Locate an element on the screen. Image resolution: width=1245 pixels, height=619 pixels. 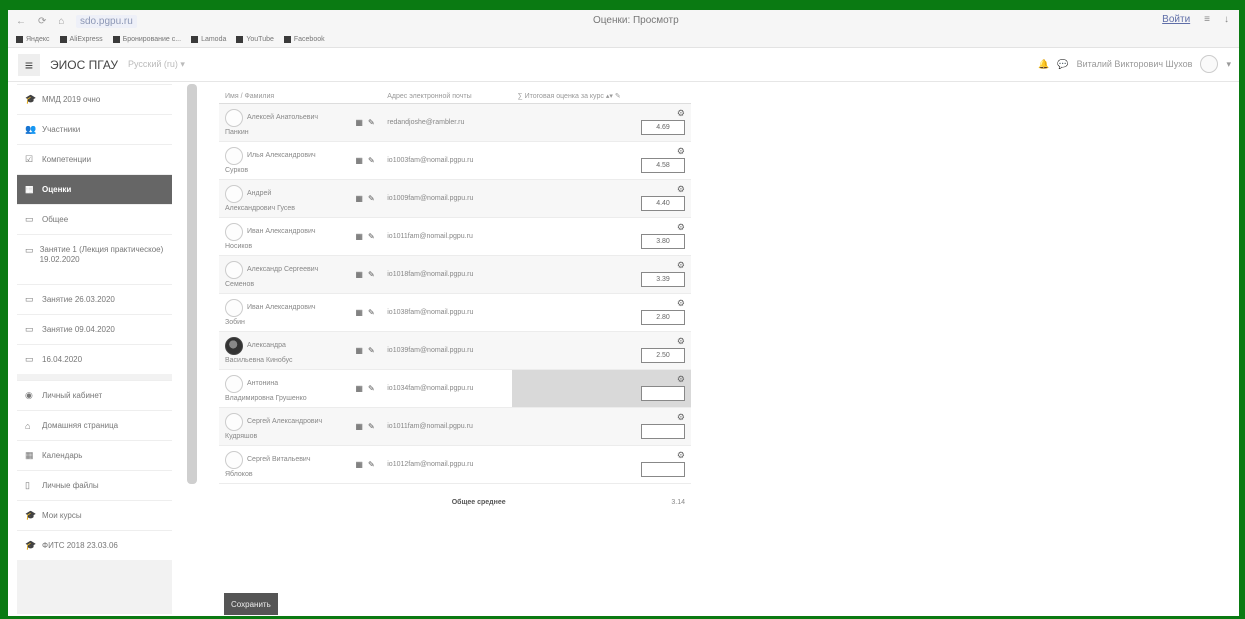
student-name: Алексей Анатольевич Панкин is located at coordinates (284, 122).